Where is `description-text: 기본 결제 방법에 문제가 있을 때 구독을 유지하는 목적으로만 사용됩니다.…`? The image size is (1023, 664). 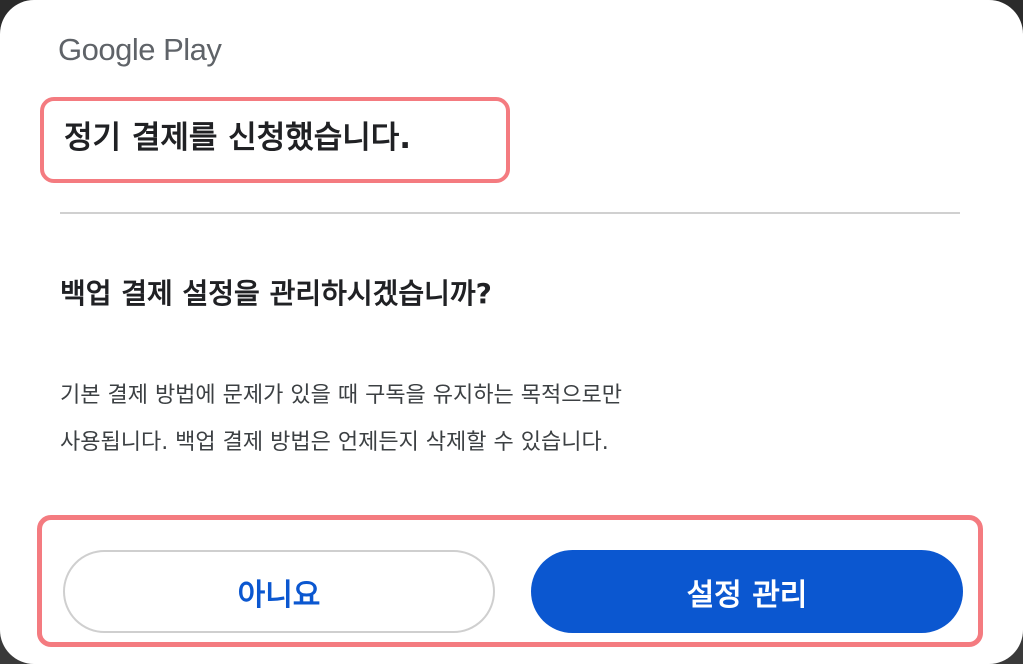
description-text: 기본 결제 방법에 문제가 있을 때 구독을 유지하는 목적으로만 사용됩니다.… is located at coordinates (490, 419).